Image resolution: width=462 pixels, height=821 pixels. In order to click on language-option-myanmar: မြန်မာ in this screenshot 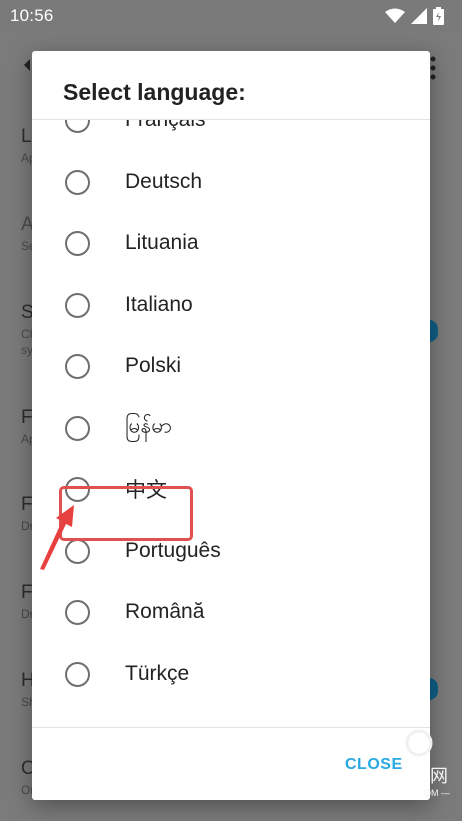, I will do `click(231, 428)`.